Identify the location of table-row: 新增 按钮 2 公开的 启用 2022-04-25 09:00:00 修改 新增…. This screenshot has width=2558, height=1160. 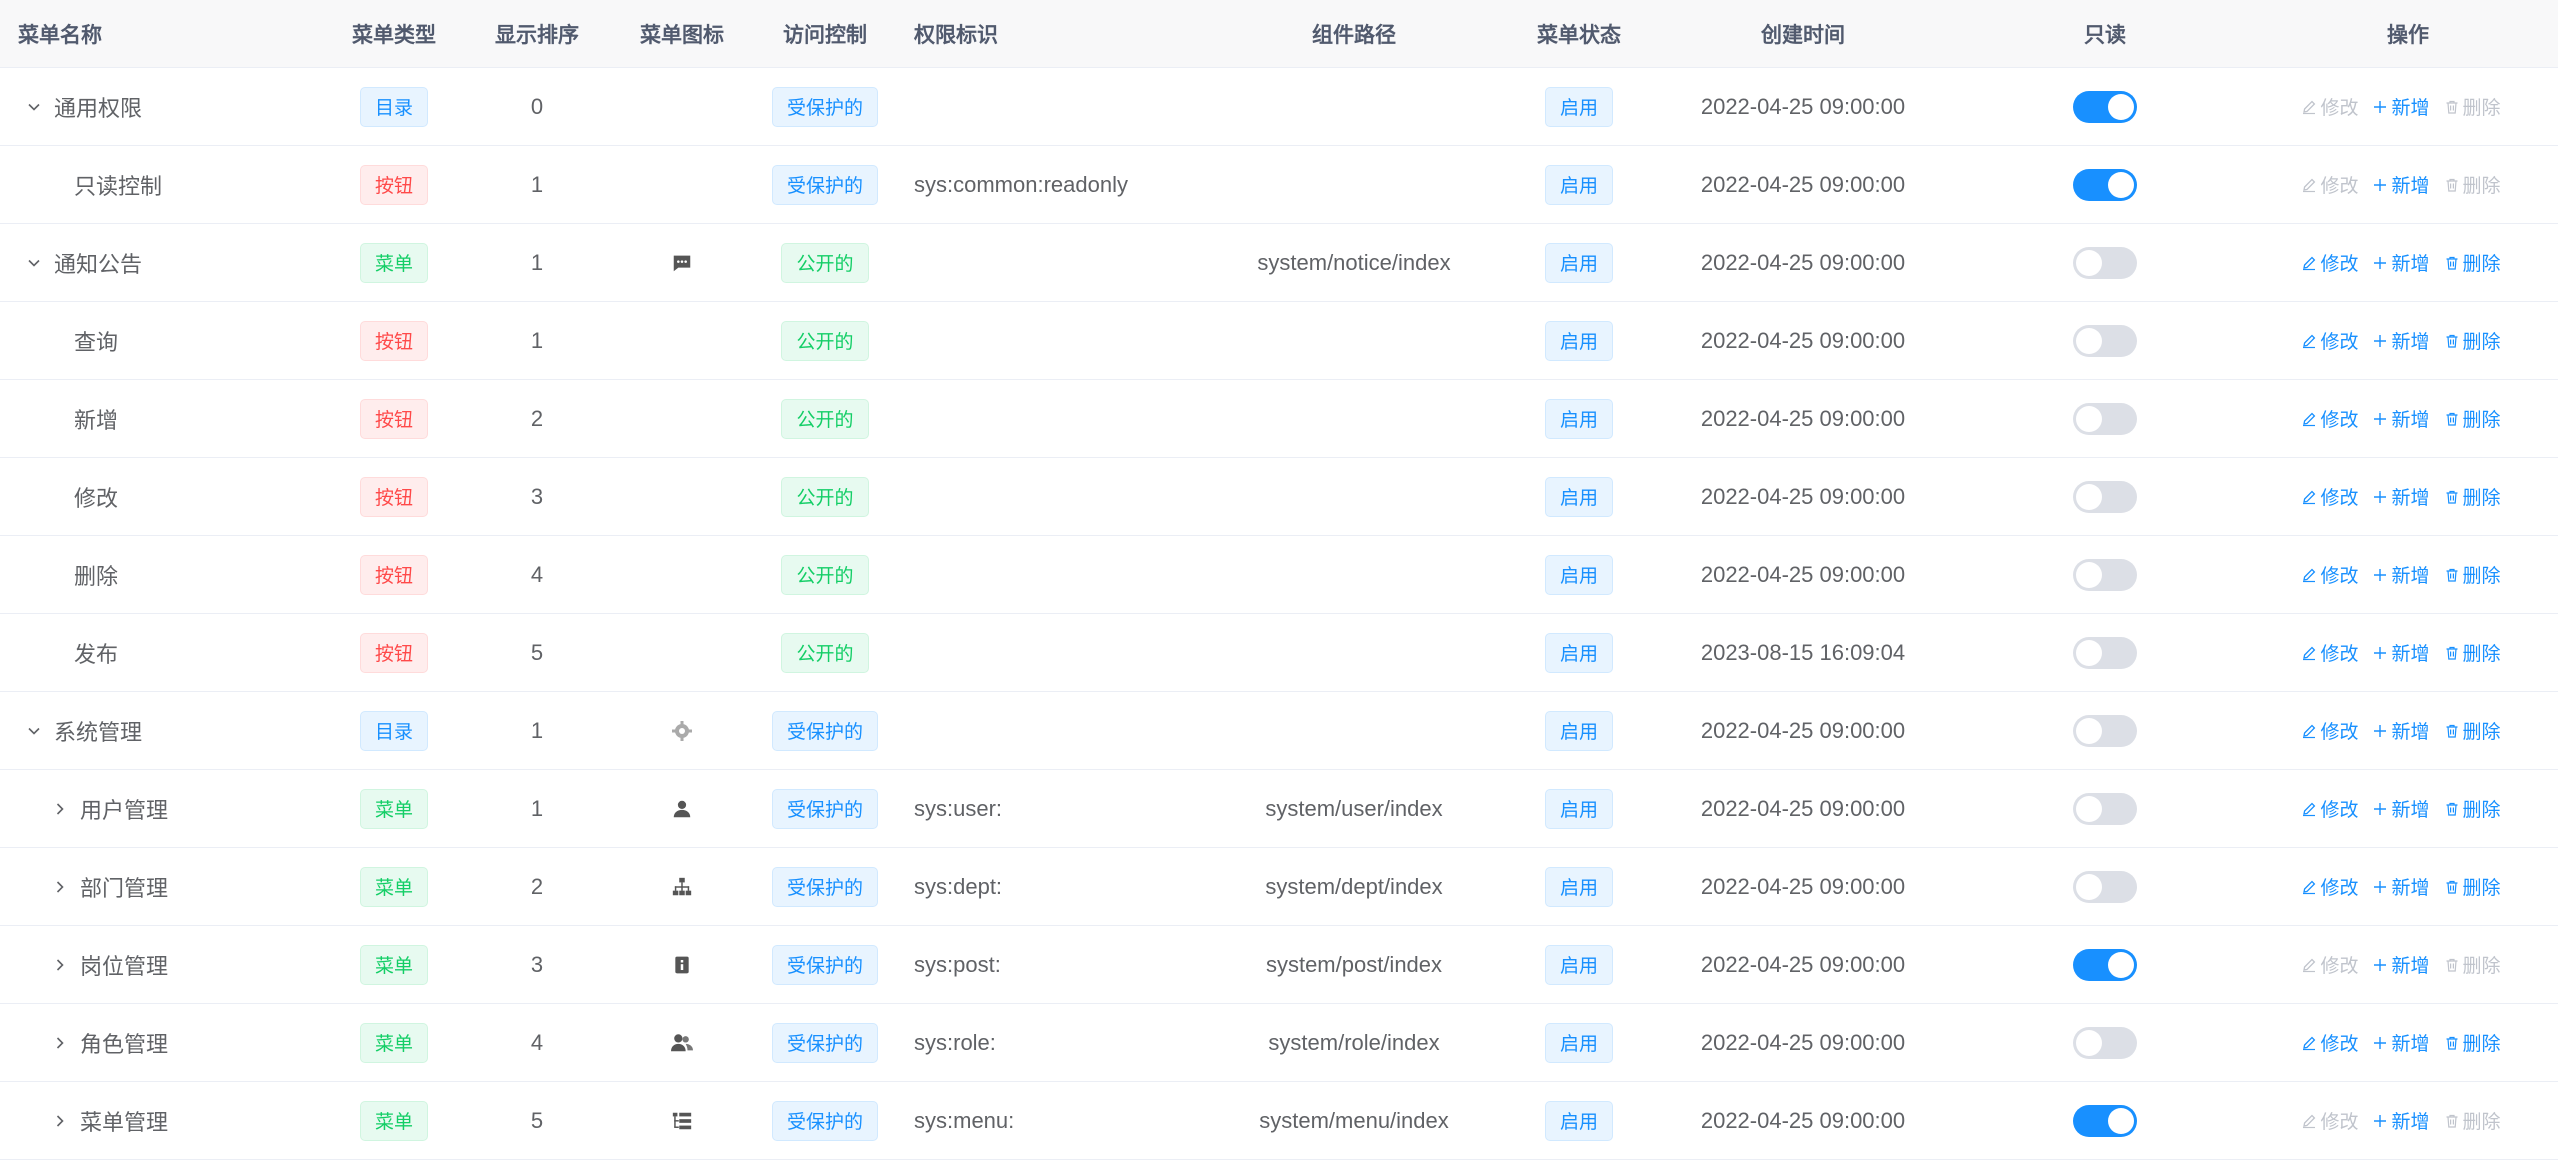
(1279, 419).